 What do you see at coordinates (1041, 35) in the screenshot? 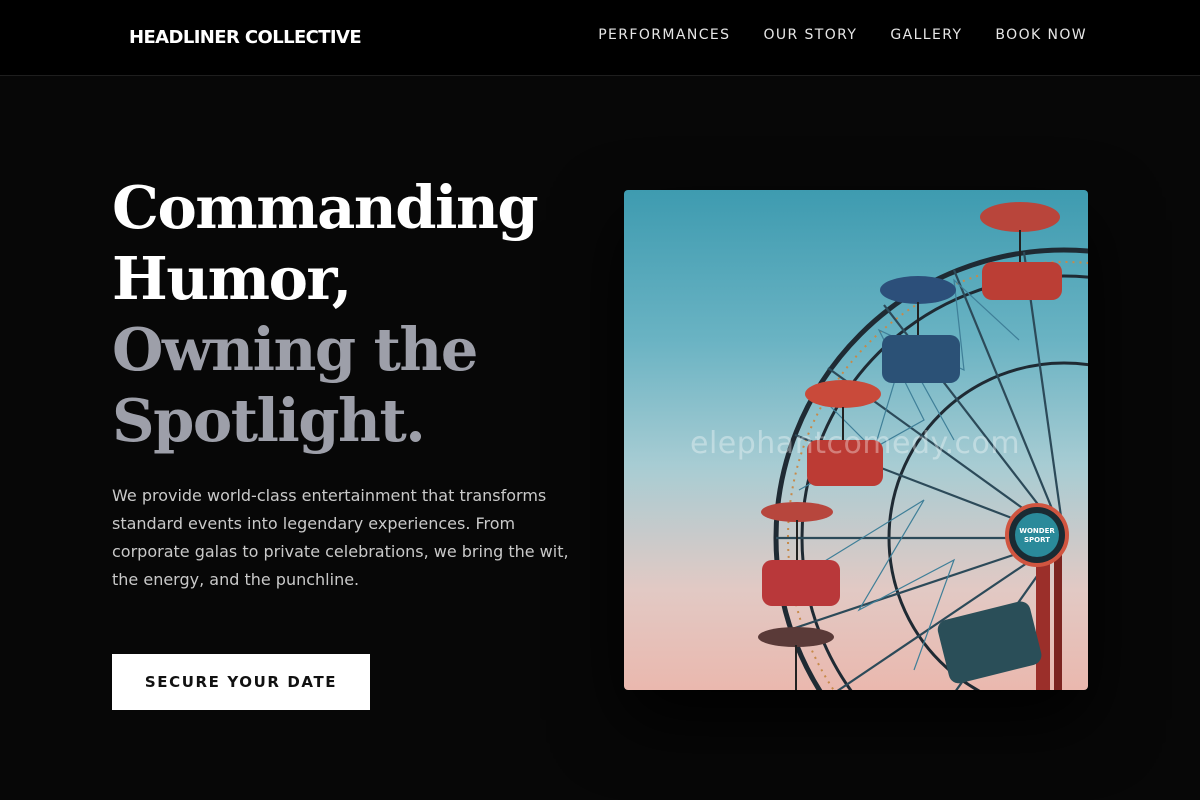
I see `nav-link-book-now: BOOK NOW` at bounding box center [1041, 35].